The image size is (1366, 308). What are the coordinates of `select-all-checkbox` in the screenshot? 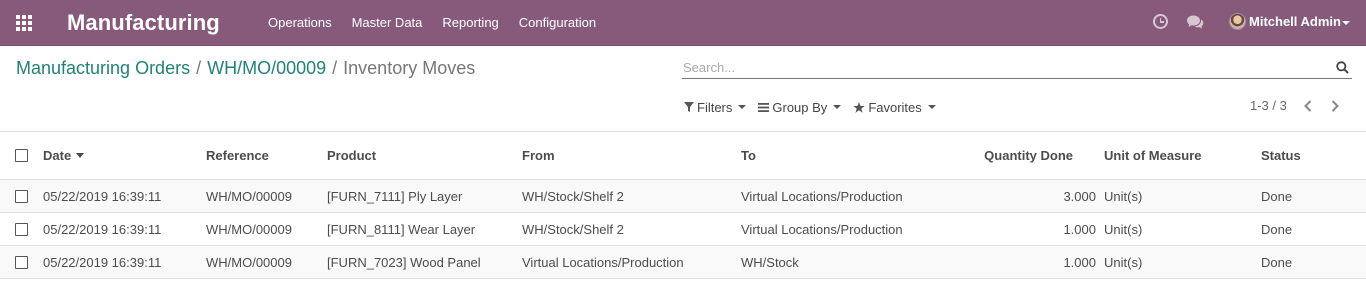 It's located at (21, 155).